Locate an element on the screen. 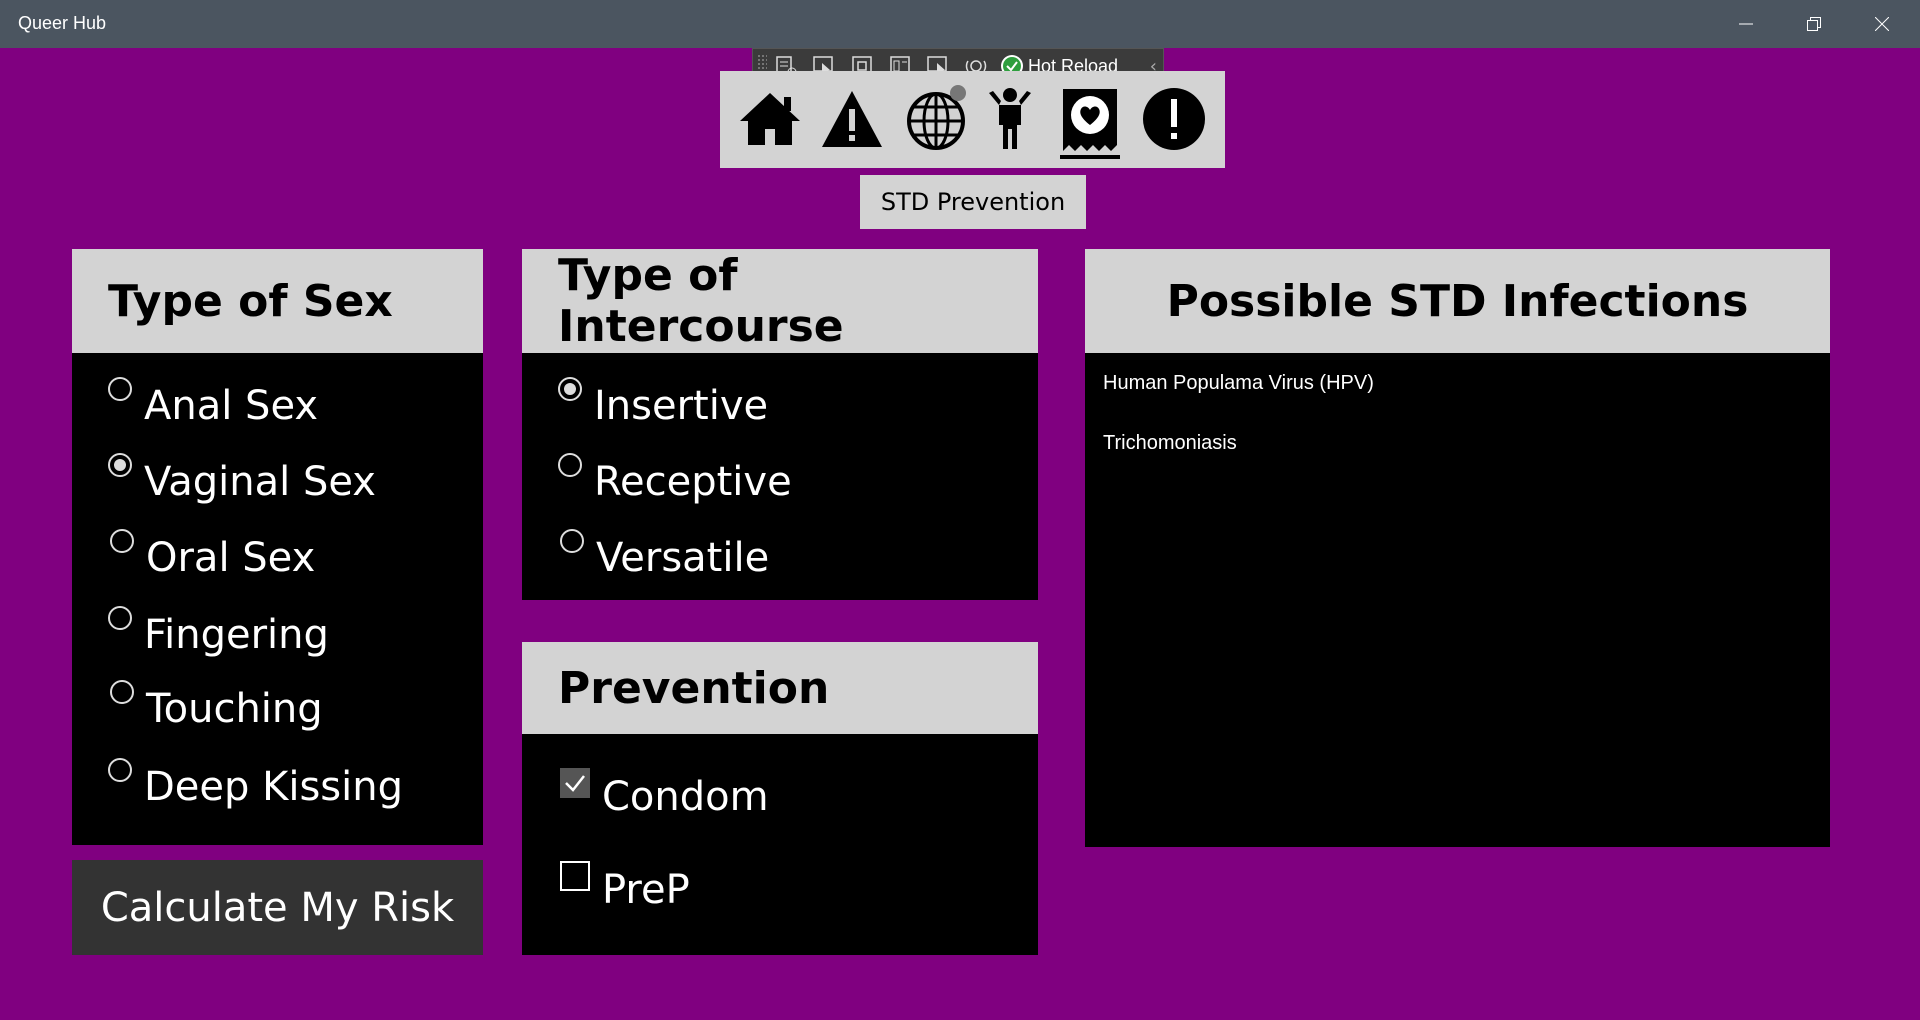 Image resolution: width=1920 pixels, height=1020 pixels. close-button is located at coordinates (1882, 24).